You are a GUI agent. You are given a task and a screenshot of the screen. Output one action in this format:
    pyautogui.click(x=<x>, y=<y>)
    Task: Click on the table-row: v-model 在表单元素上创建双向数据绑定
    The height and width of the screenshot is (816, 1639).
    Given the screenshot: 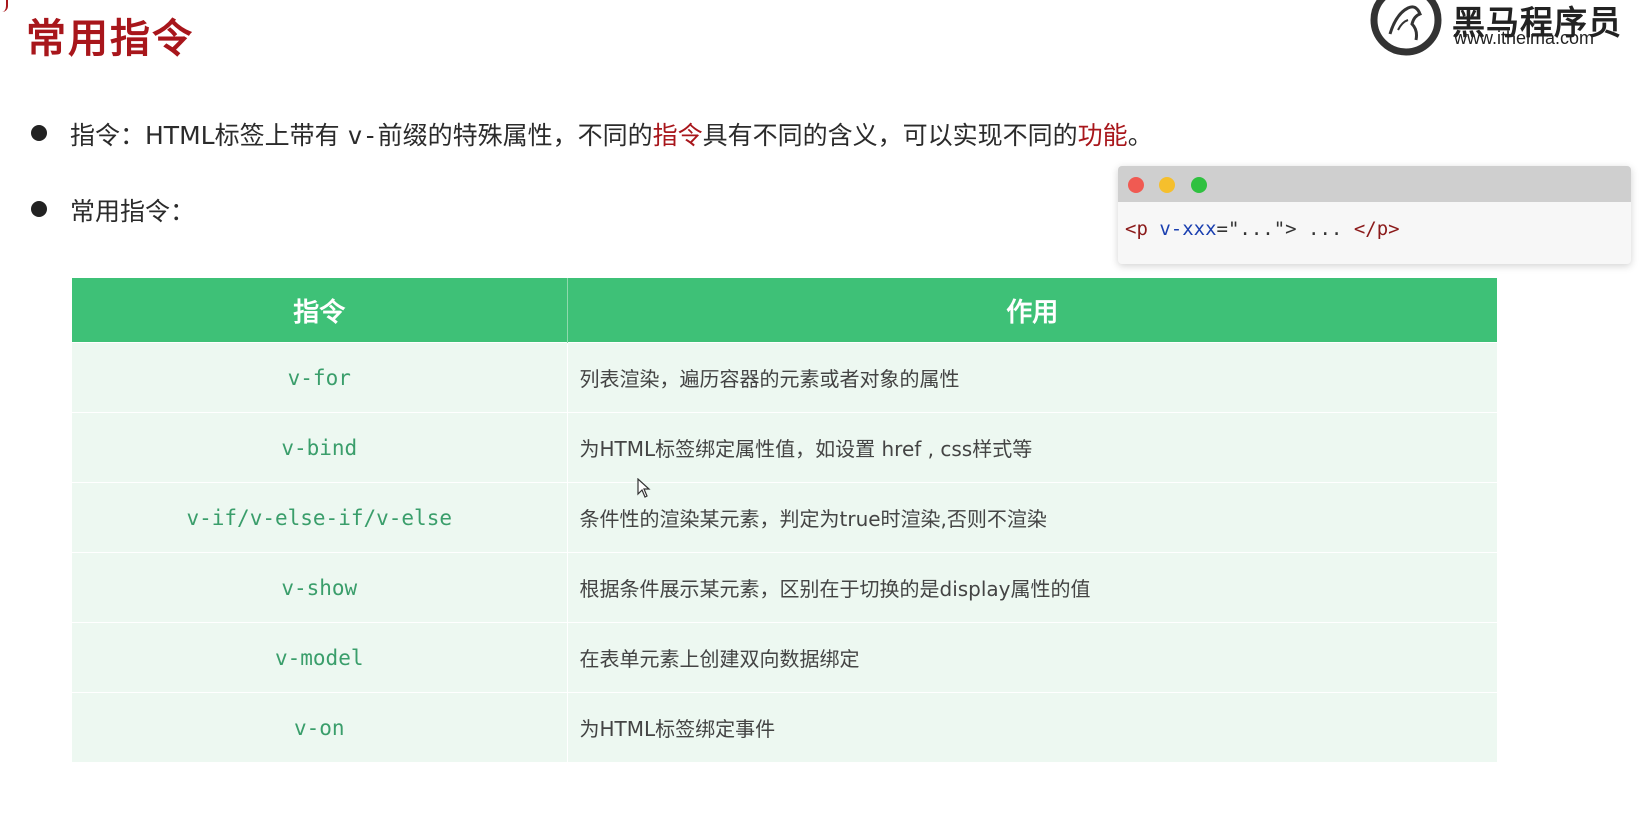 What is the action you would take?
    pyautogui.click(x=784, y=657)
    